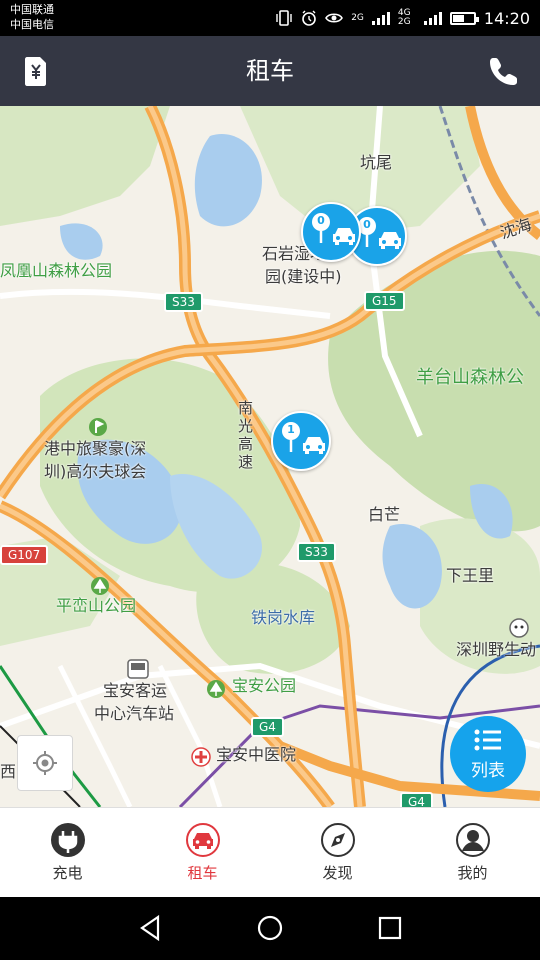 This screenshot has height=960, width=540. What do you see at coordinates (95, 471) in the screenshot?
I see `map-label-gangzhong-2: 圳)高尔夫球会` at bounding box center [95, 471].